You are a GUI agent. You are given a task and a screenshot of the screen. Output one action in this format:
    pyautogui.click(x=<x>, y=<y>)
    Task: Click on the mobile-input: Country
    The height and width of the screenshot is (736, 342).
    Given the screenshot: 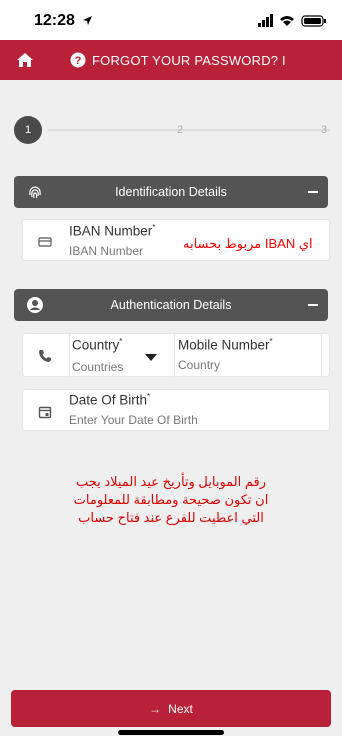 What is the action you would take?
    pyautogui.click(x=199, y=365)
    